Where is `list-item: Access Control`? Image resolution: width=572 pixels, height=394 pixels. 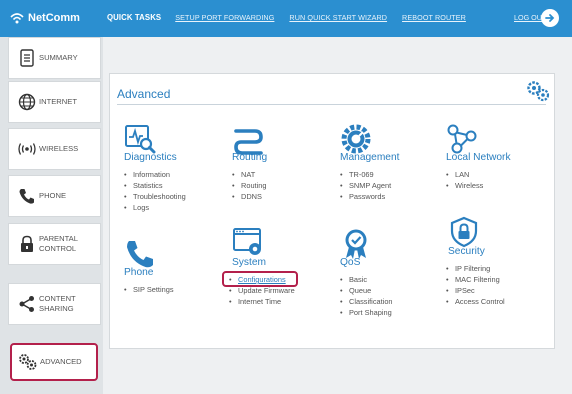
list-item: Access Control is located at coordinates (475, 301).